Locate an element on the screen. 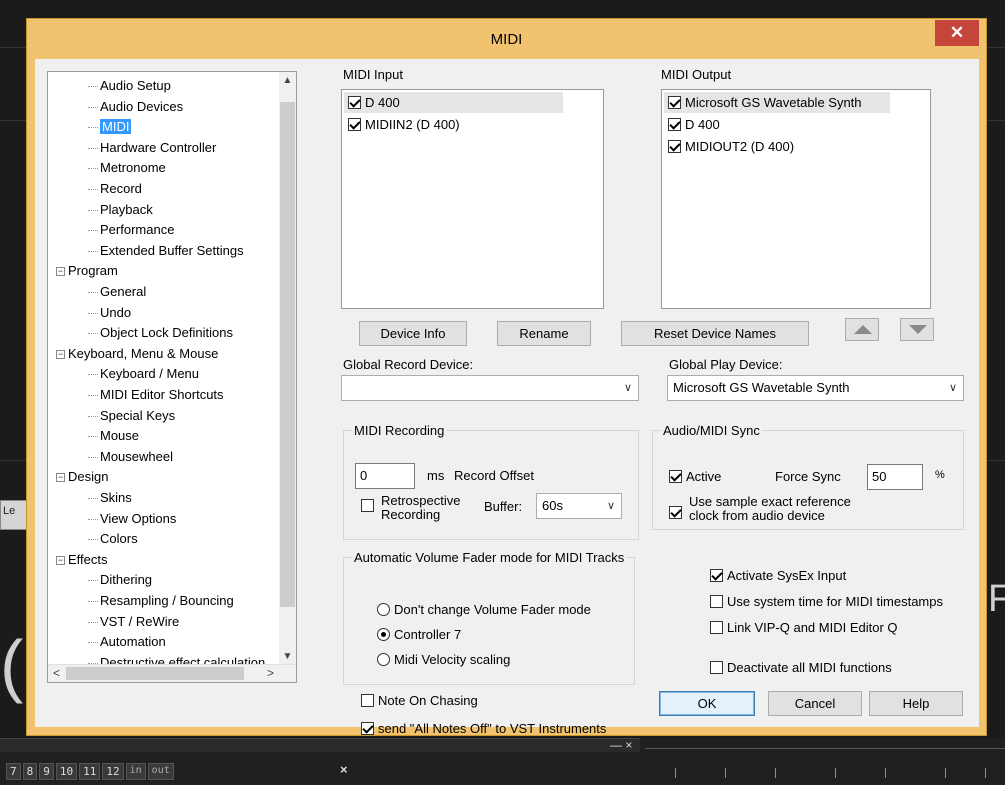 This screenshot has height=785, width=1005. ok-button: OK is located at coordinates (707, 703).